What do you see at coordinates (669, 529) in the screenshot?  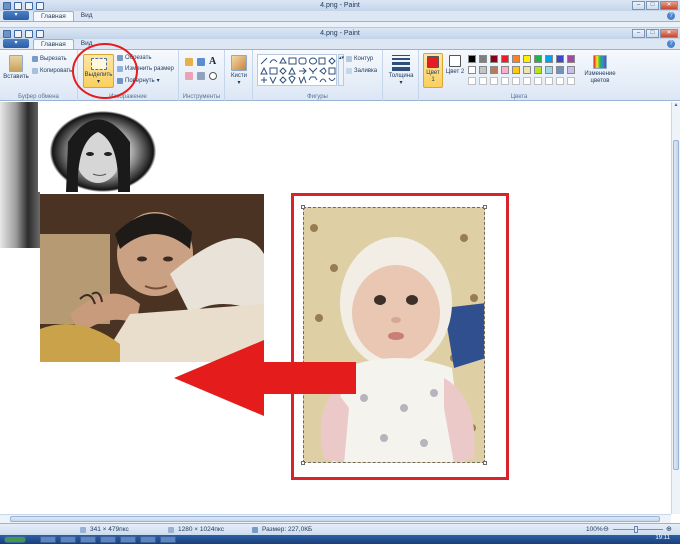 I see `zoom-in-icon: ⊕` at bounding box center [669, 529].